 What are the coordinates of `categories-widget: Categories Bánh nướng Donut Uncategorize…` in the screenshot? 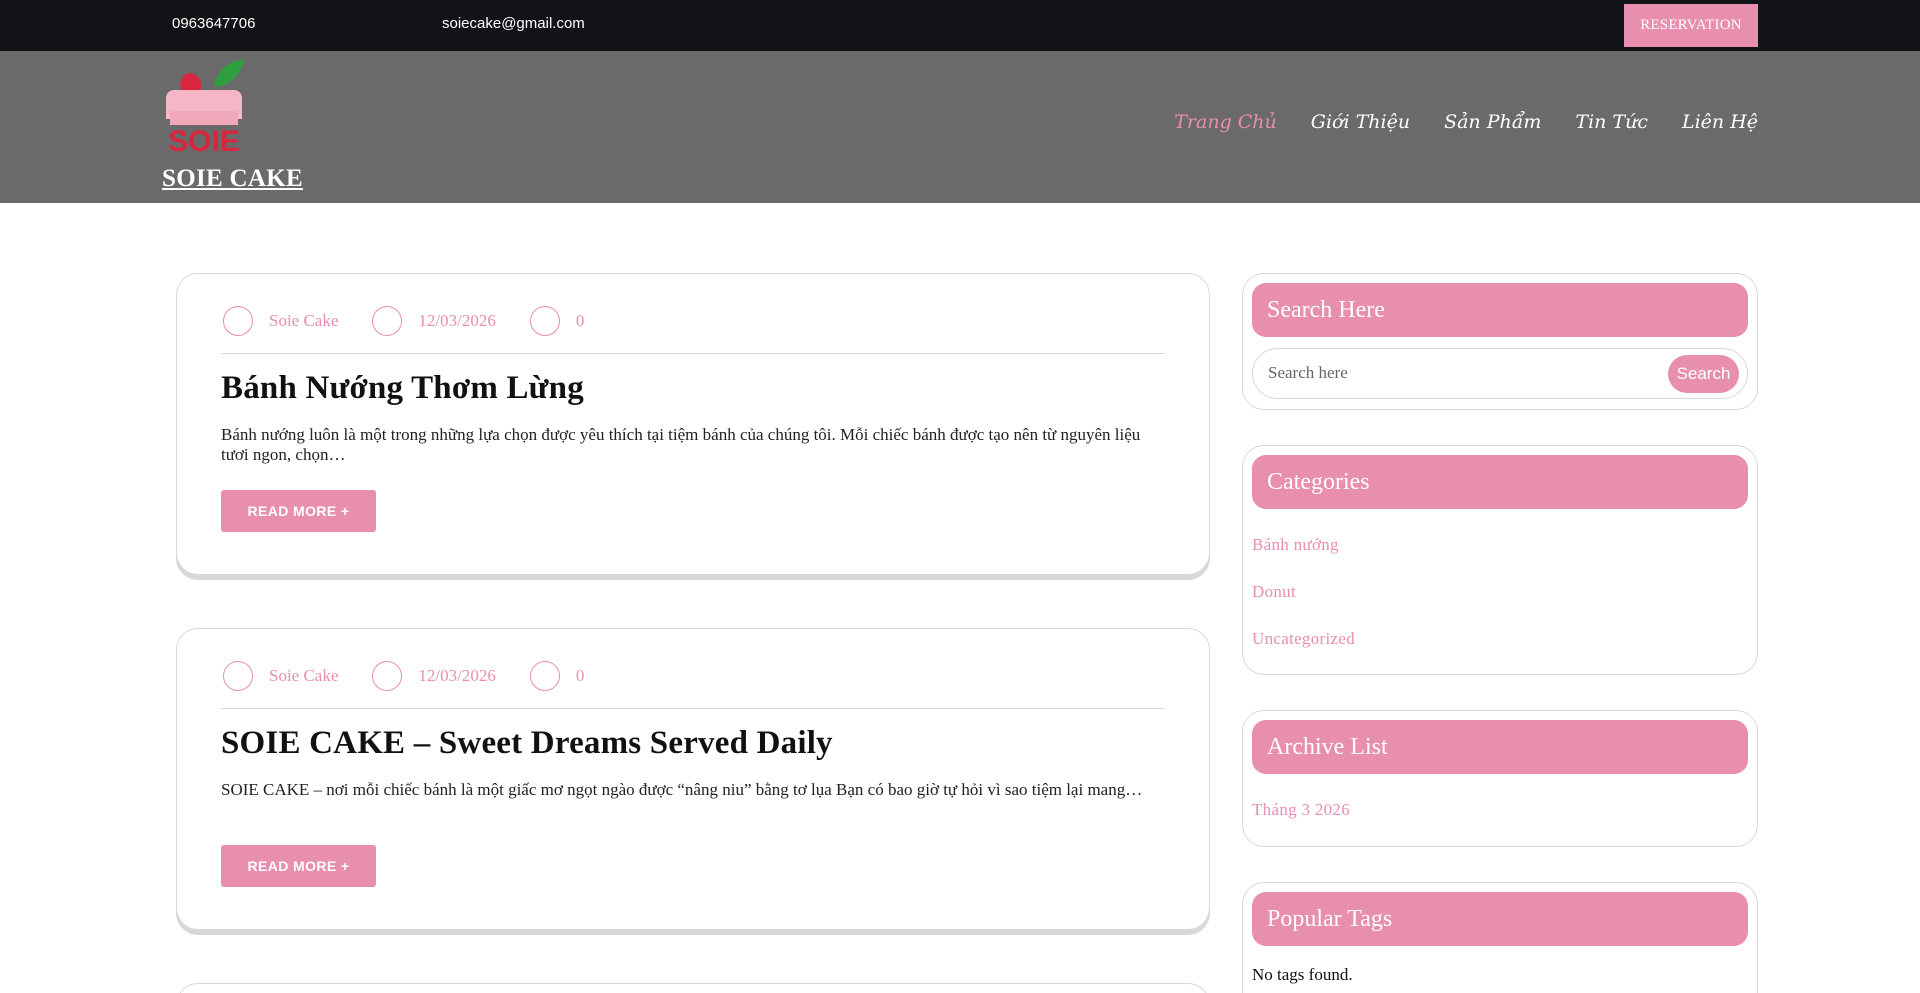 It's located at (1500, 560).